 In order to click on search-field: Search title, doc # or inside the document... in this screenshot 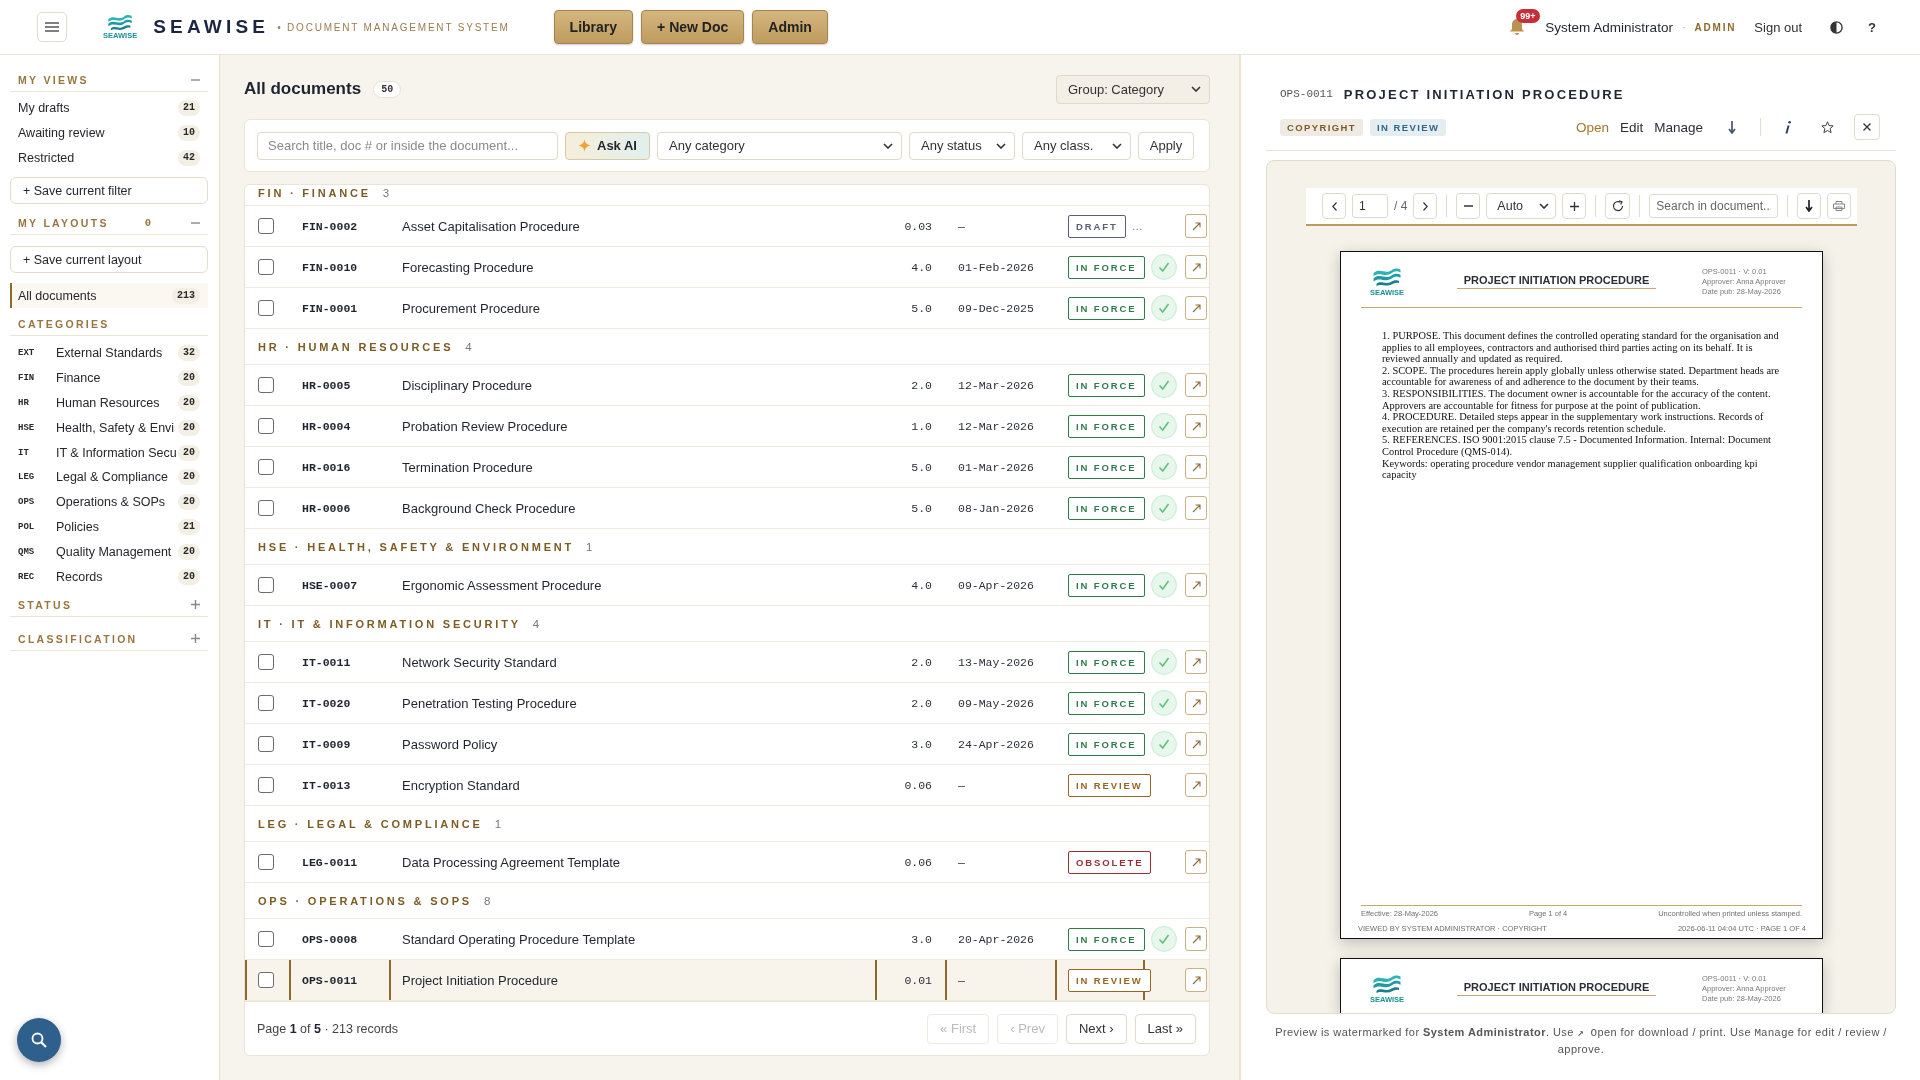, I will do `click(407, 145)`.